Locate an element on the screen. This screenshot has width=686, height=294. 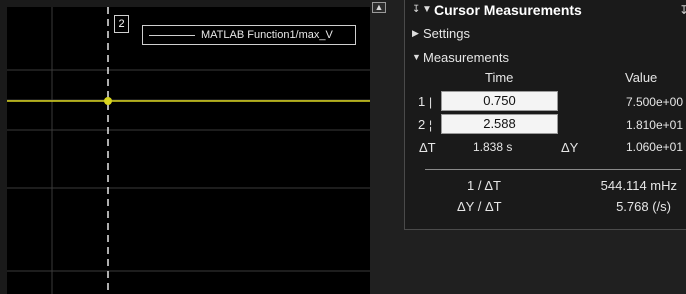
settings-label: Settings is located at coordinates (446, 33).